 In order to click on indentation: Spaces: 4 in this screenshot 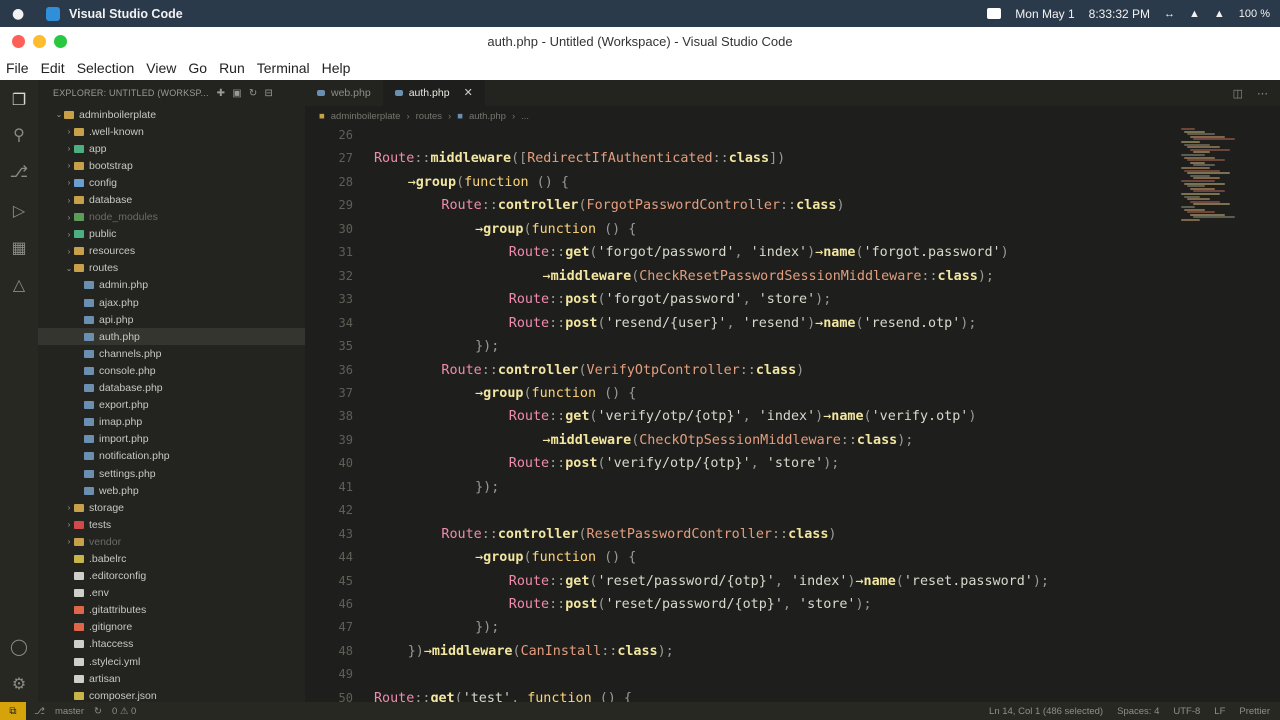, I will do `click(1138, 711)`.